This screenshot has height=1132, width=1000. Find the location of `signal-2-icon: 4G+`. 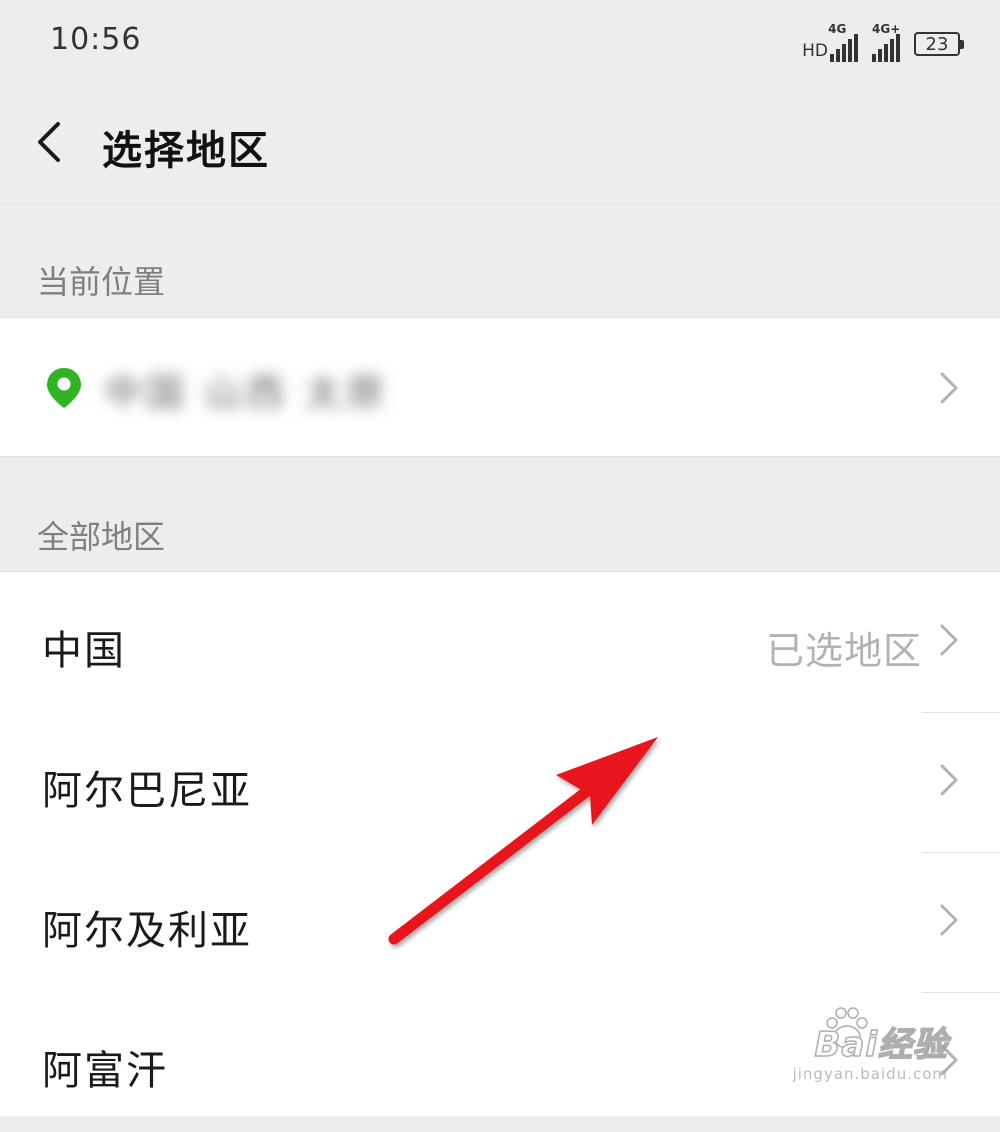

signal-2-icon: 4G+ is located at coordinates (886, 42).